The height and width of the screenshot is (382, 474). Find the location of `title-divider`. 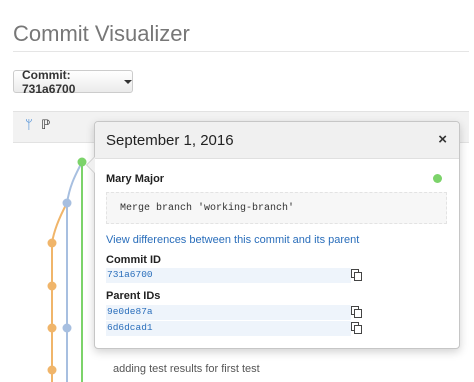

title-divider is located at coordinates (241, 51).